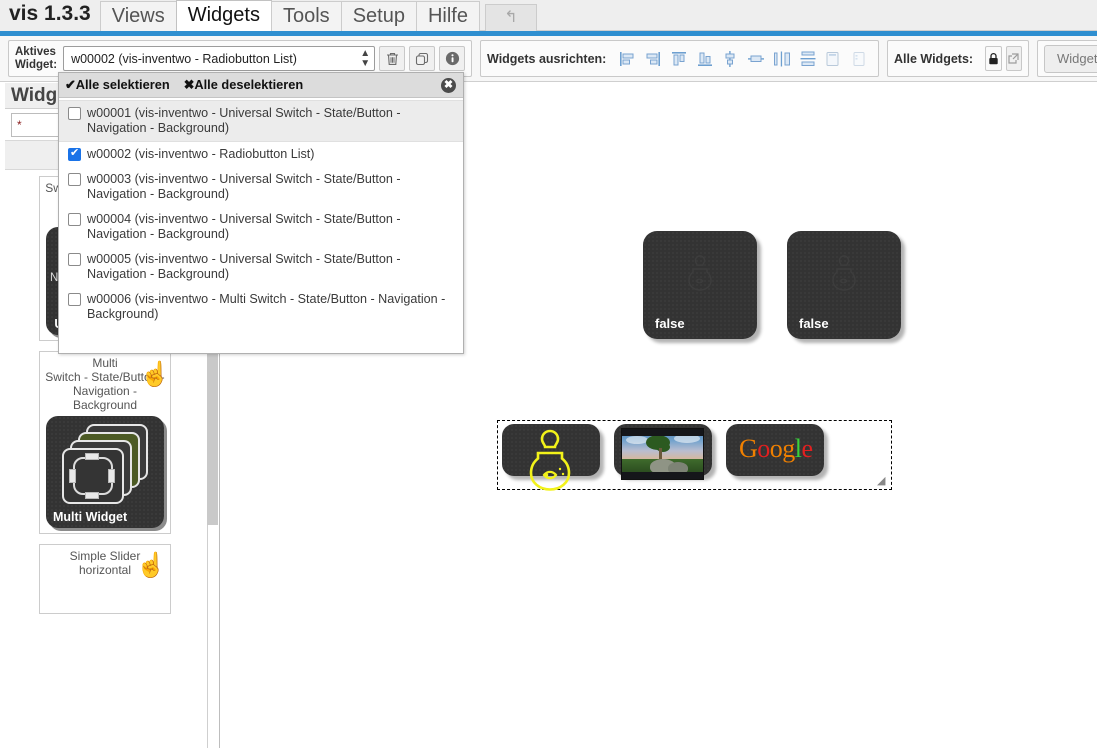 The image size is (1097, 748). Describe the element at coordinates (662, 475) in the screenshot. I see `photo-bottom-bar` at that location.